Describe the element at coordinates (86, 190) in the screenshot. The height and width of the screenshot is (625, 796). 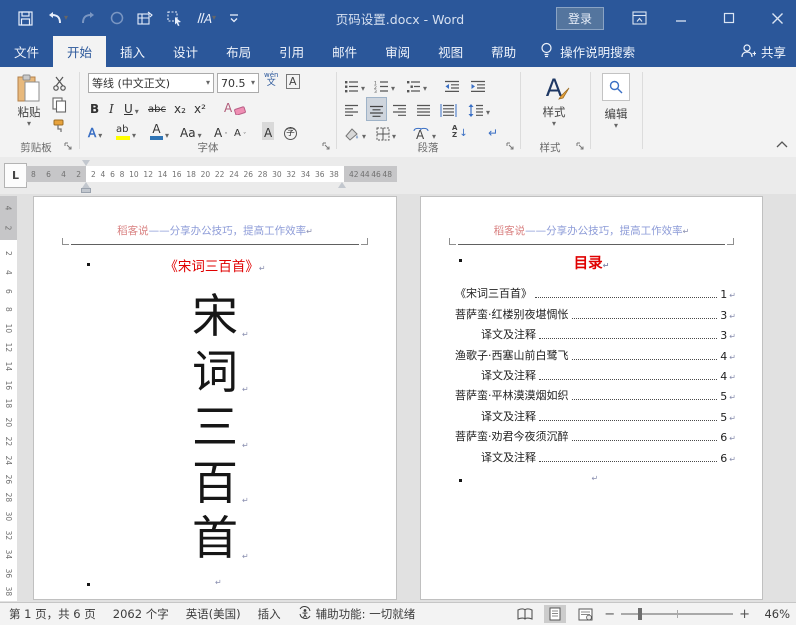
I see `left-indent-marker` at that location.